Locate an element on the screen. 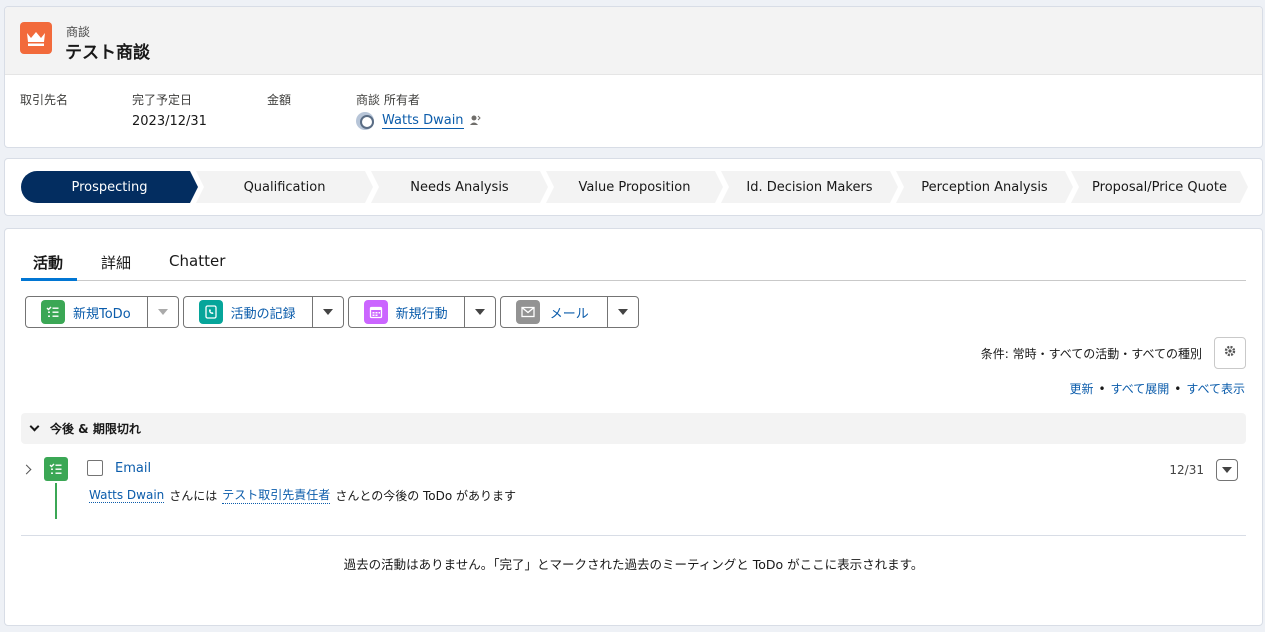 The width and height of the screenshot is (1265, 632). field-label: 完了予定日 is located at coordinates (162, 100).